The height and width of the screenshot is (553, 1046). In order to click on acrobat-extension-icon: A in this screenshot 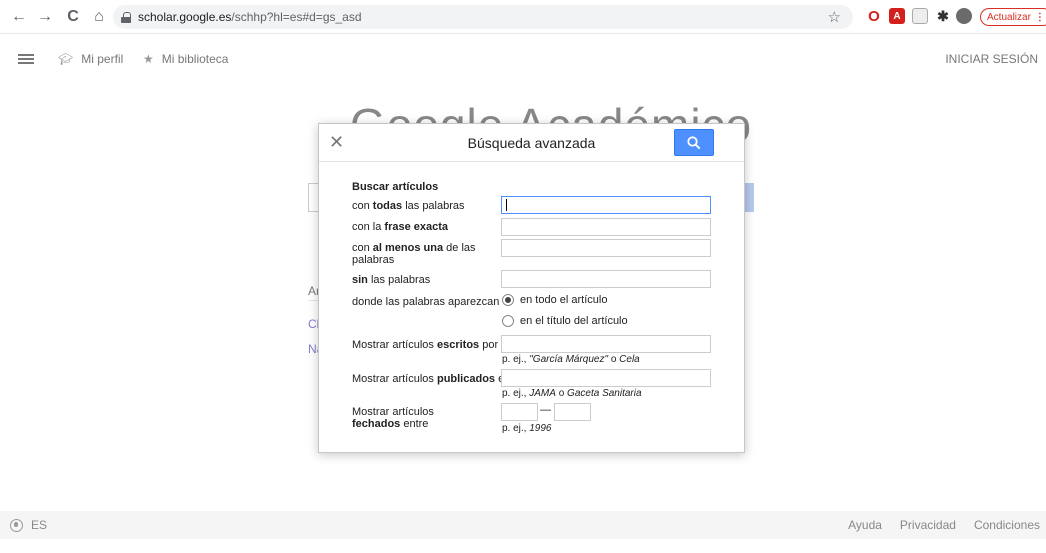, I will do `click(897, 16)`.